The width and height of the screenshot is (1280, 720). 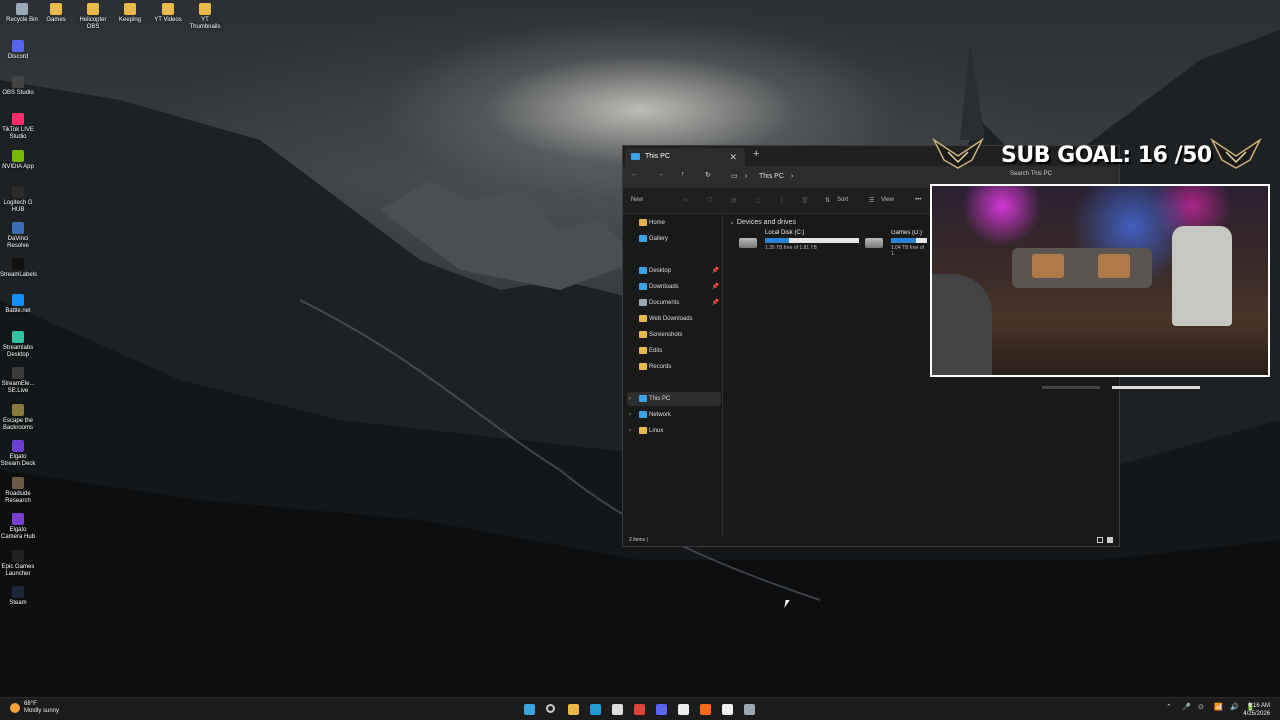 What do you see at coordinates (660, 174) in the screenshot?
I see `forward-icon: →` at bounding box center [660, 174].